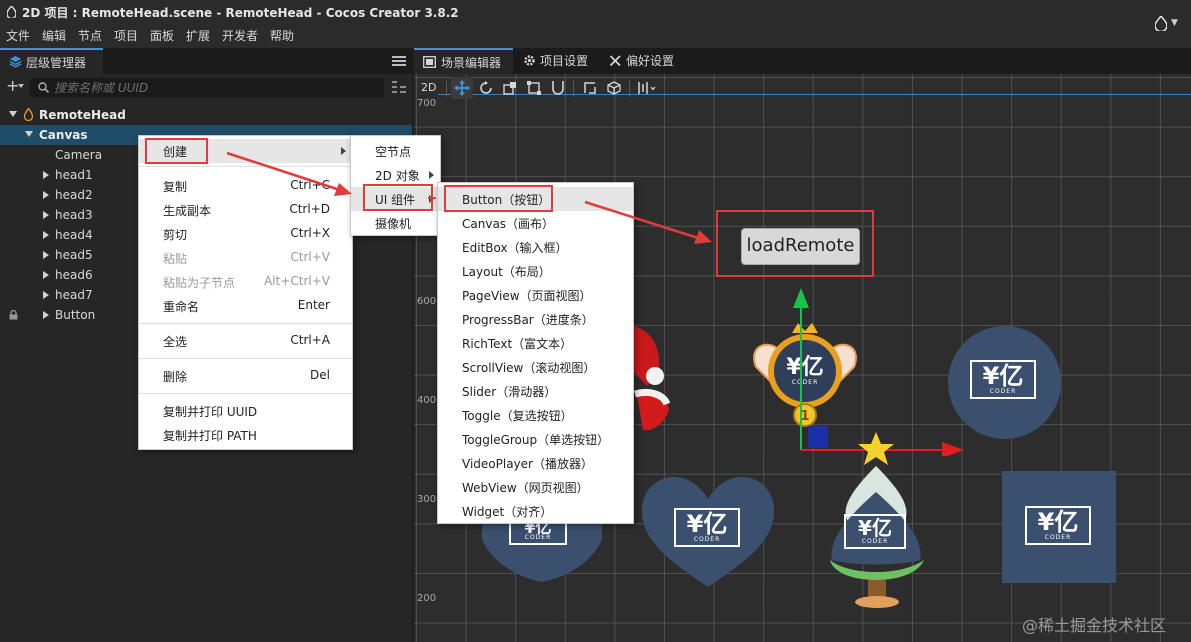 Image resolution: width=1191 pixels, height=642 pixels. I want to click on watermark: @稀土掘金技术社区, so click(1094, 625).